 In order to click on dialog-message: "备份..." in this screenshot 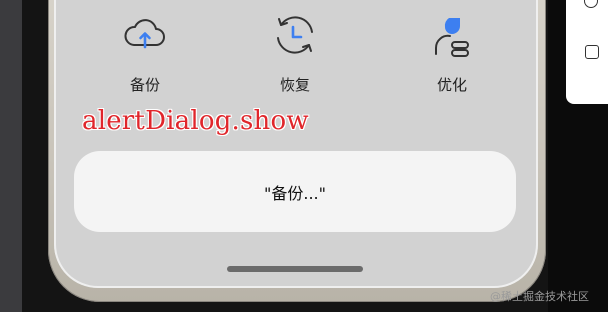, I will do `click(295, 193)`.